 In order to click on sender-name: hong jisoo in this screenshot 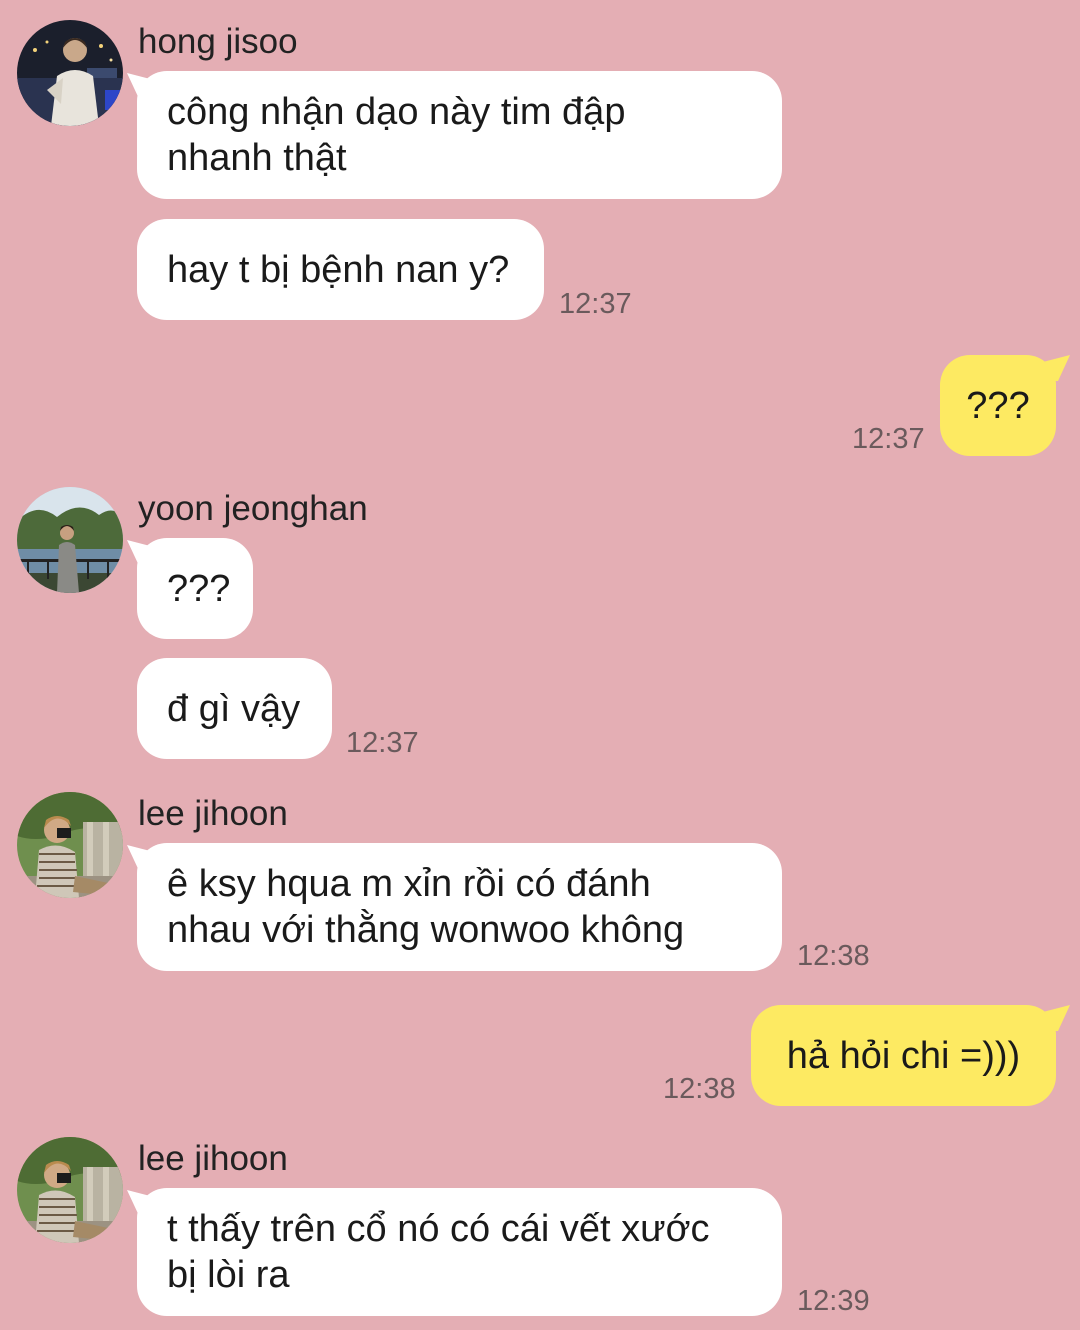, I will do `click(218, 41)`.